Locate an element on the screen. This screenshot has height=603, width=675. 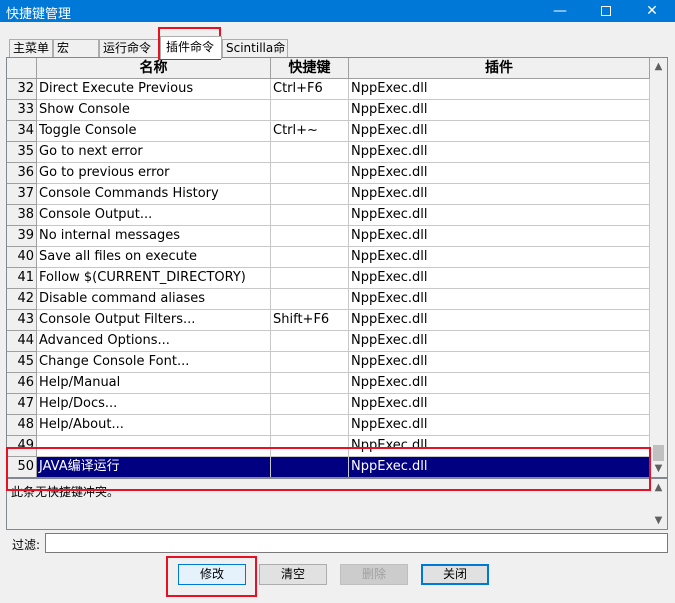
row-name: JAVA编译运行 is located at coordinates (154, 467).